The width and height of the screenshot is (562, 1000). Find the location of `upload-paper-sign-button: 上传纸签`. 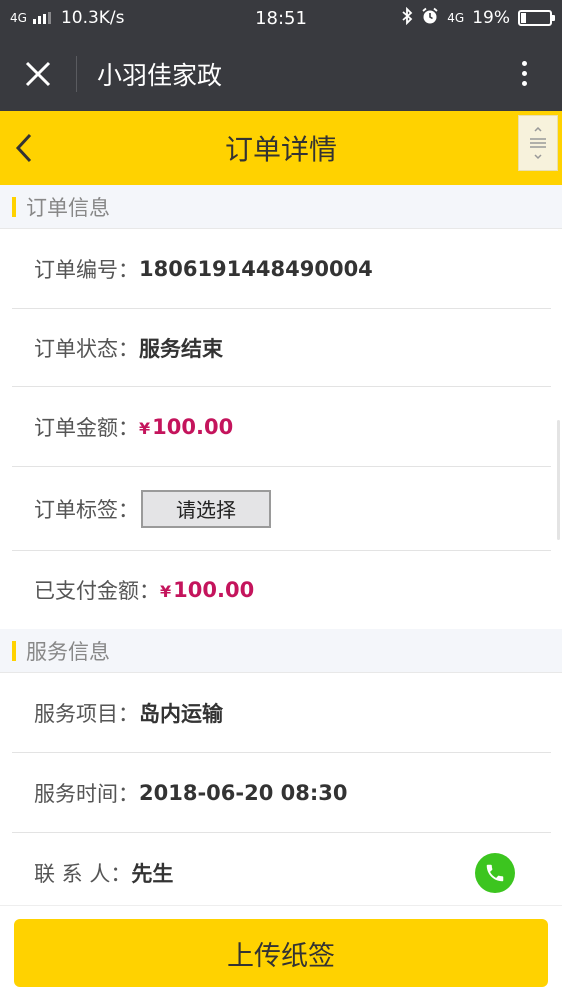

upload-paper-sign-button: 上传纸签 is located at coordinates (281, 953).